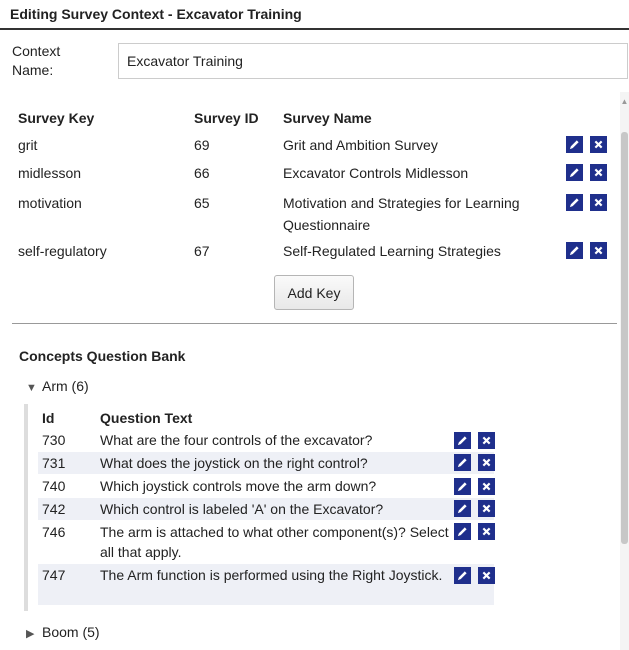 This screenshot has height=650, width=629. Describe the element at coordinates (54, 509) in the screenshot. I see `question-id: 742` at that location.